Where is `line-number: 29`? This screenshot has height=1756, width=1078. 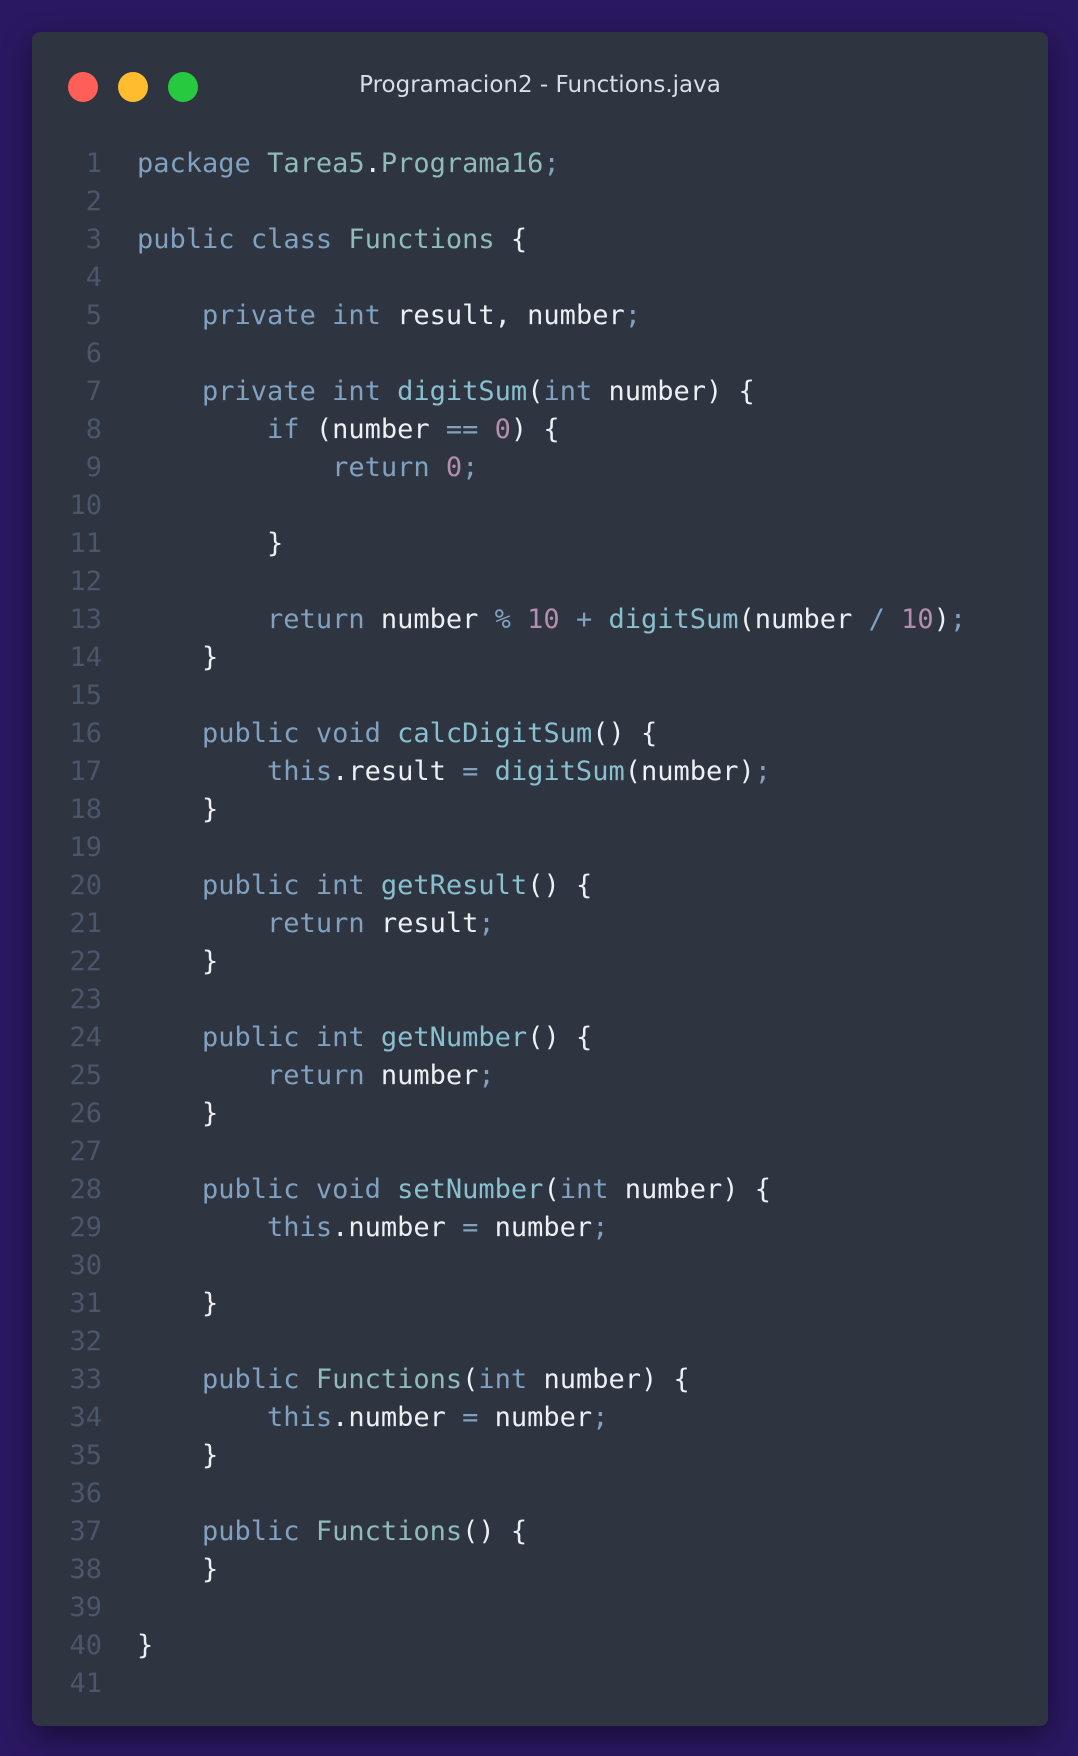
line-number: 29 is located at coordinates (85, 1227).